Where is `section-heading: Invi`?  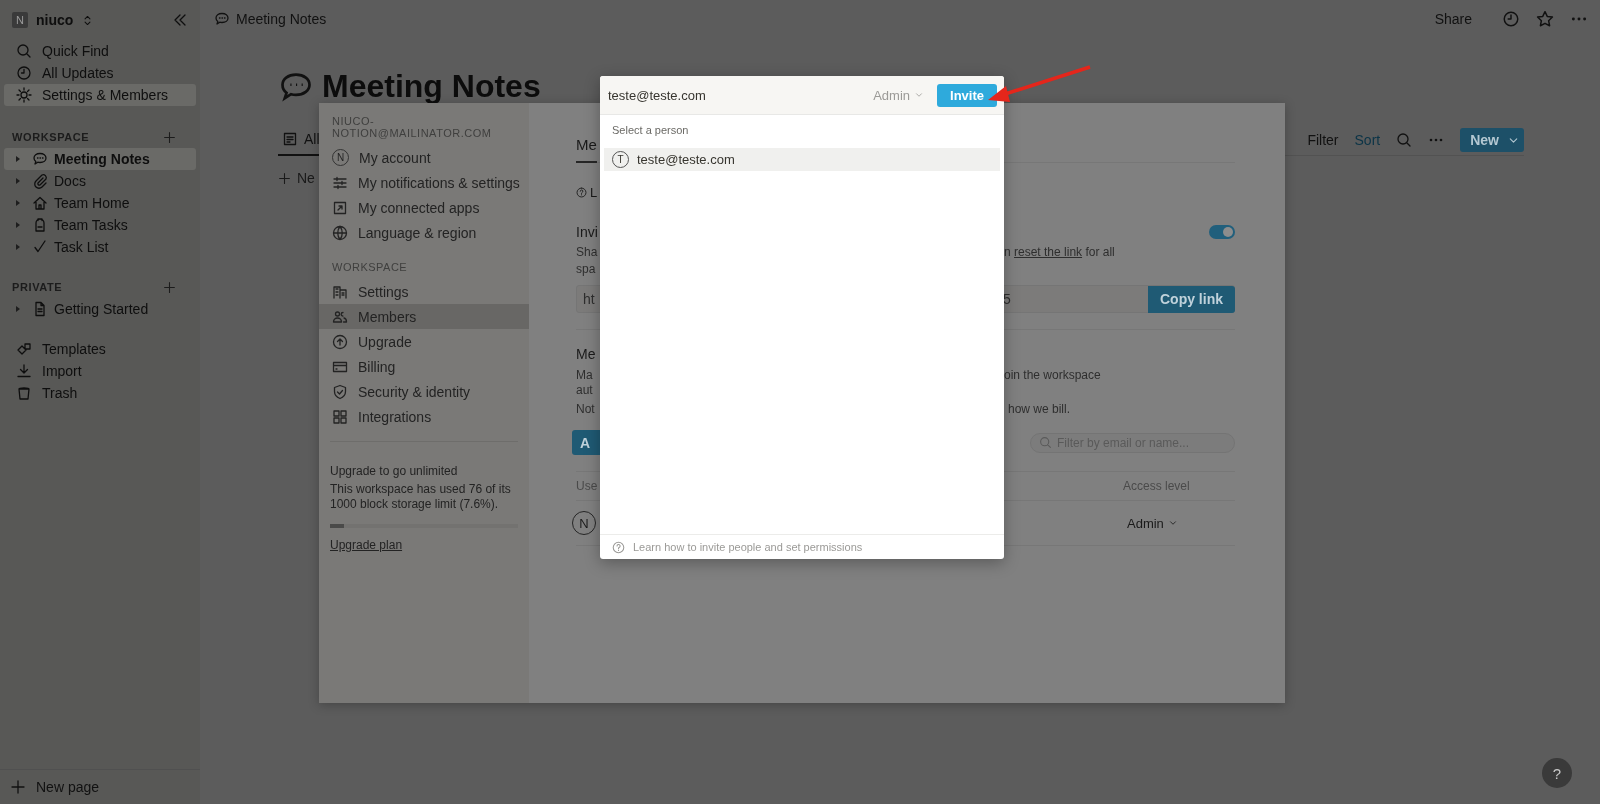
section-heading: Invi is located at coordinates (587, 232).